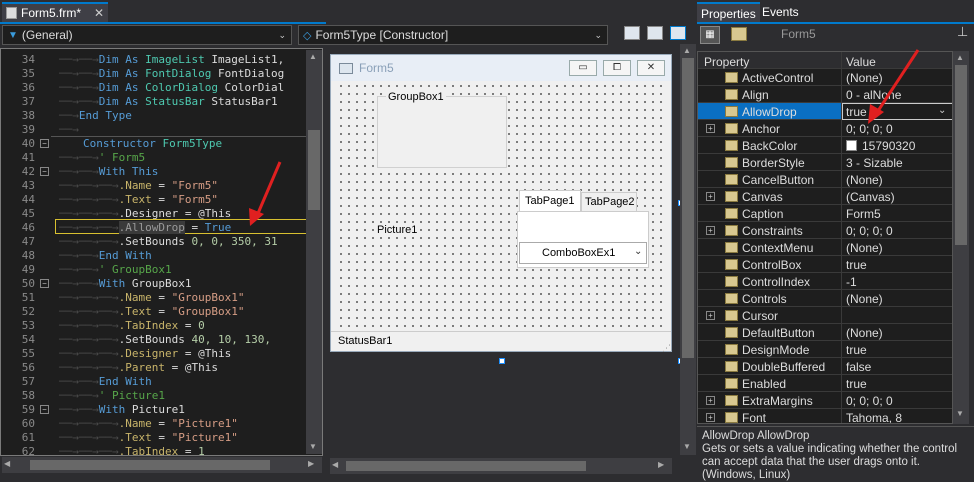  I want to click on general-combo: ▼ (General) ⌄, so click(147, 35).